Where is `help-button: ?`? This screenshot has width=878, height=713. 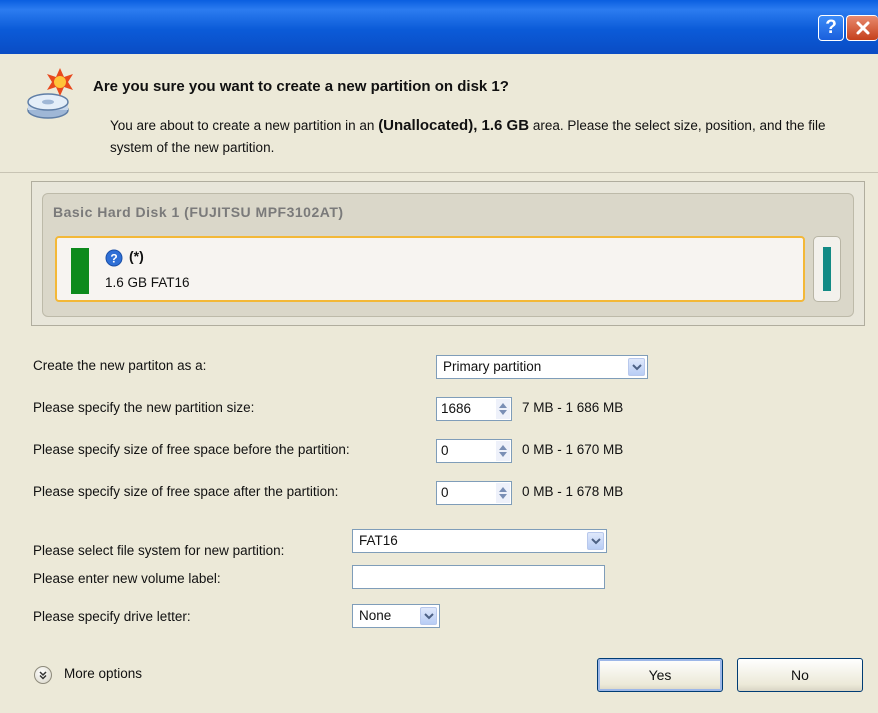 help-button: ? is located at coordinates (831, 28).